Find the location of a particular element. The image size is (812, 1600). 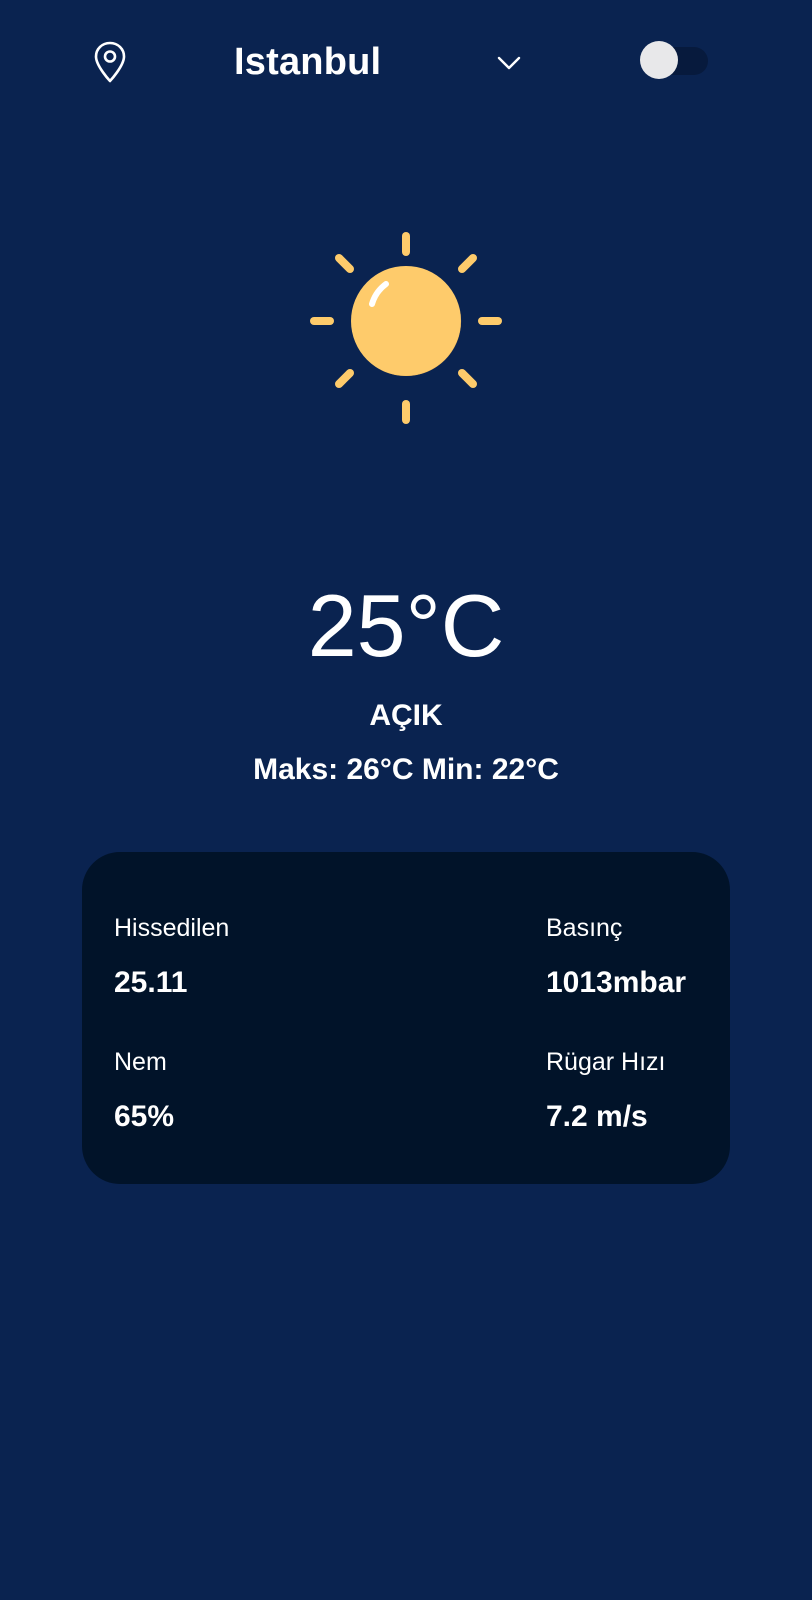

toggle-knob is located at coordinates (659, 60).